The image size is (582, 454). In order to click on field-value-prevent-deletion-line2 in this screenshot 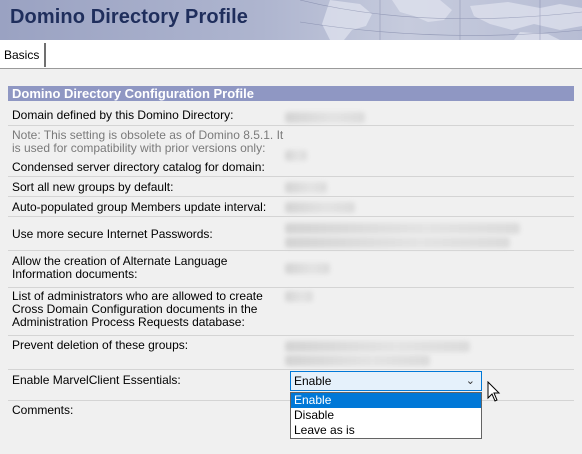, I will do `click(357, 360)`.